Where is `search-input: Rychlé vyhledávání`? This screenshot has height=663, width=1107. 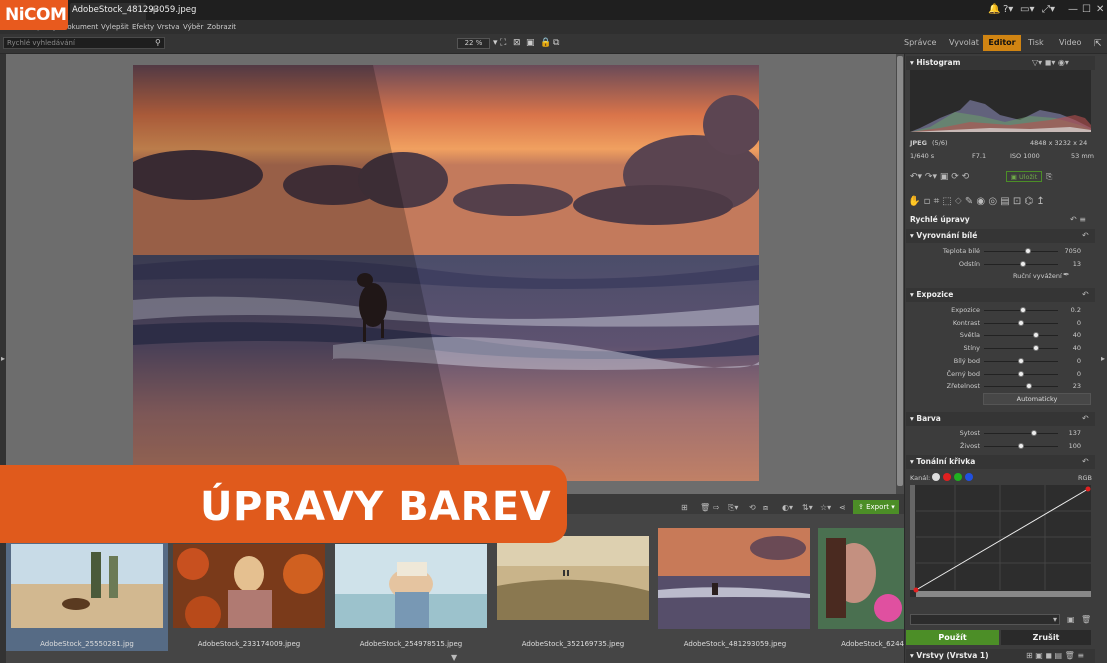 search-input: Rychlé vyhledávání is located at coordinates (84, 43).